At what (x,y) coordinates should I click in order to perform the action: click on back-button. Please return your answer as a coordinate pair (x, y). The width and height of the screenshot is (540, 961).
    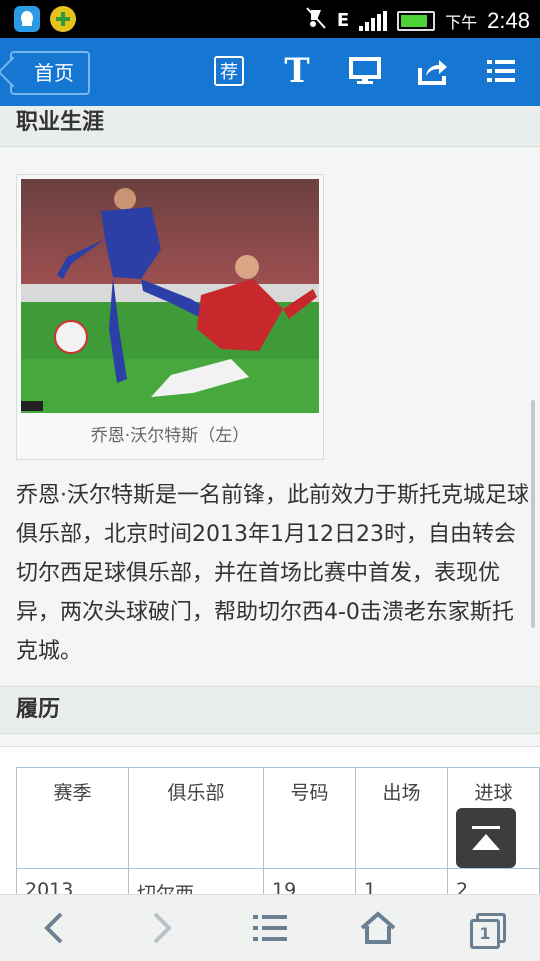
    Looking at the image, I should click on (54, 928).